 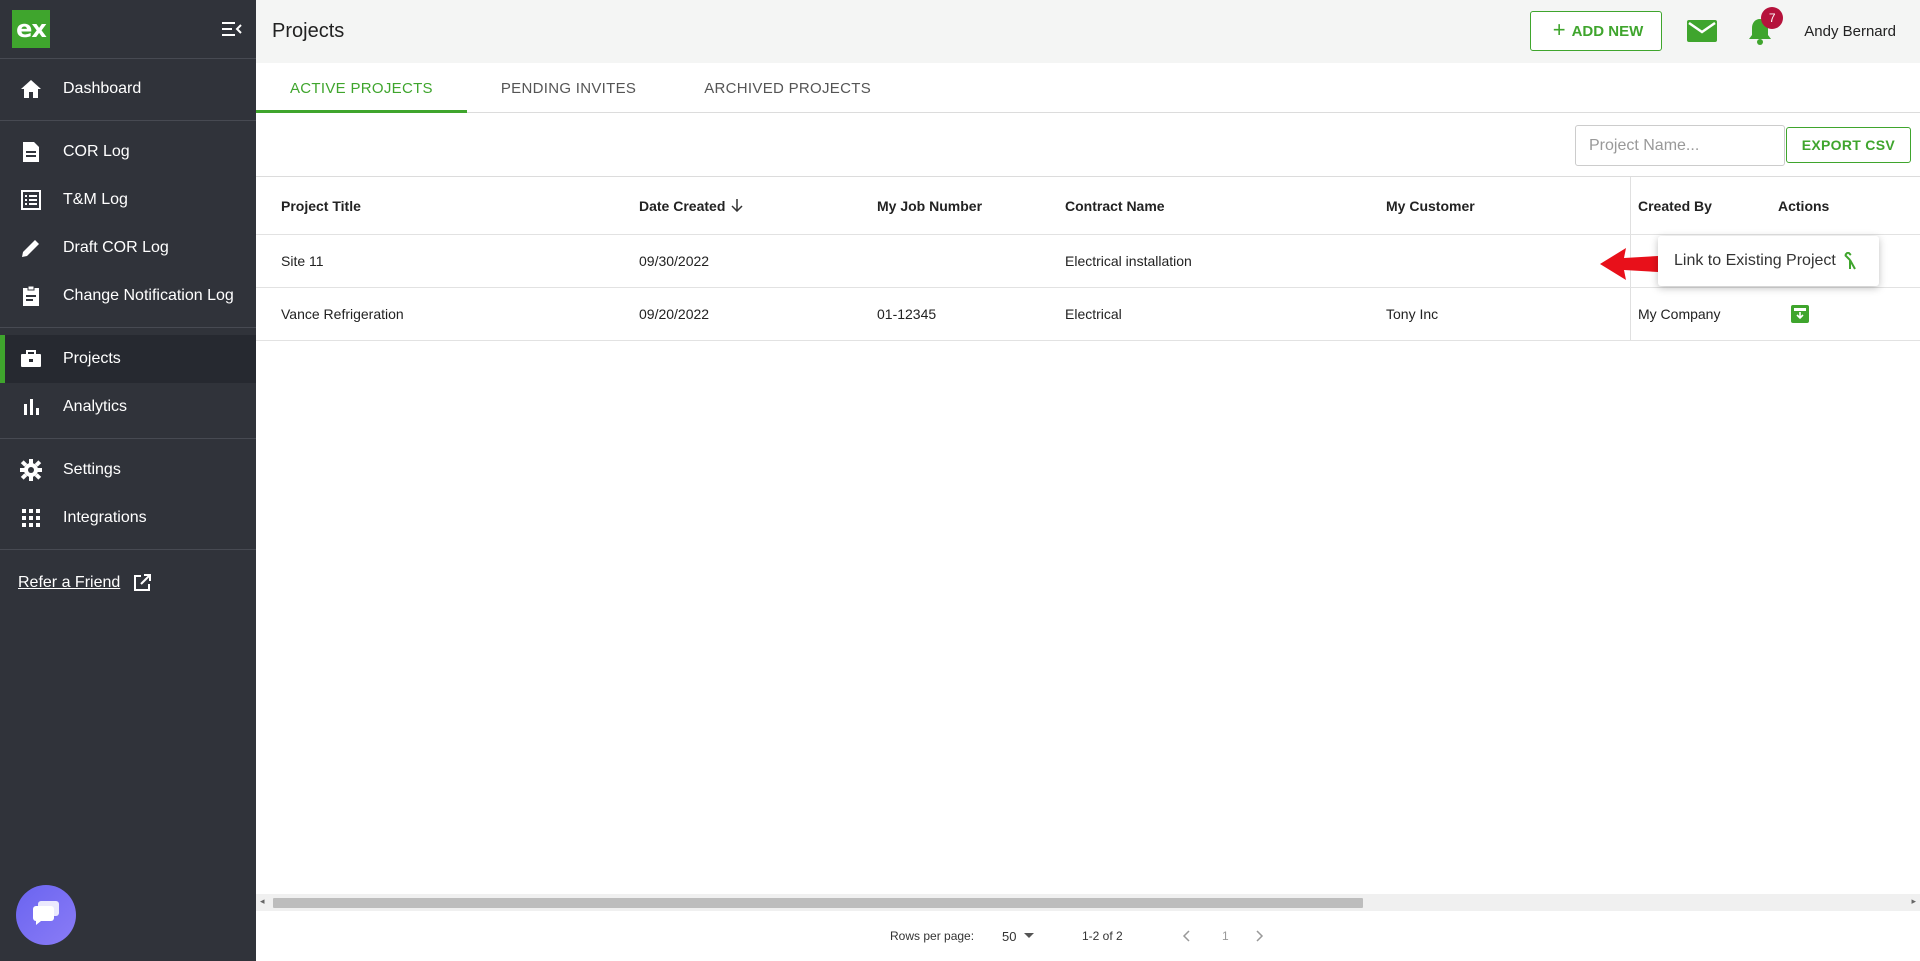 I want to click on popup-label: Link to Existing Project, so click(x=1755, y=260).